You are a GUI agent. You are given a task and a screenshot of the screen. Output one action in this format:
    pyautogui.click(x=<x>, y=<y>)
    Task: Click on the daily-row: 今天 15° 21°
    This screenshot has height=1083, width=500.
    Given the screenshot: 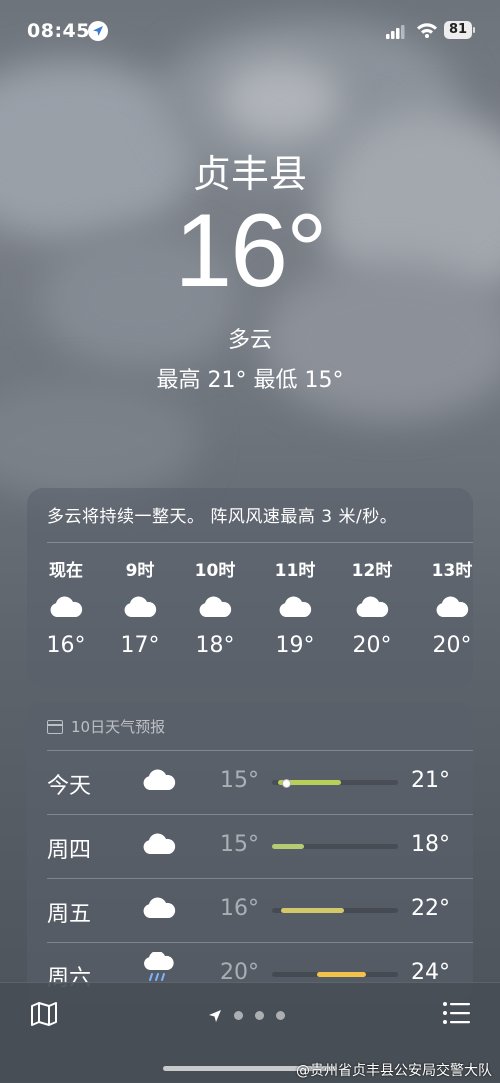 What is the action you would take?
    pyautogui.click(x=250, y=782)
    